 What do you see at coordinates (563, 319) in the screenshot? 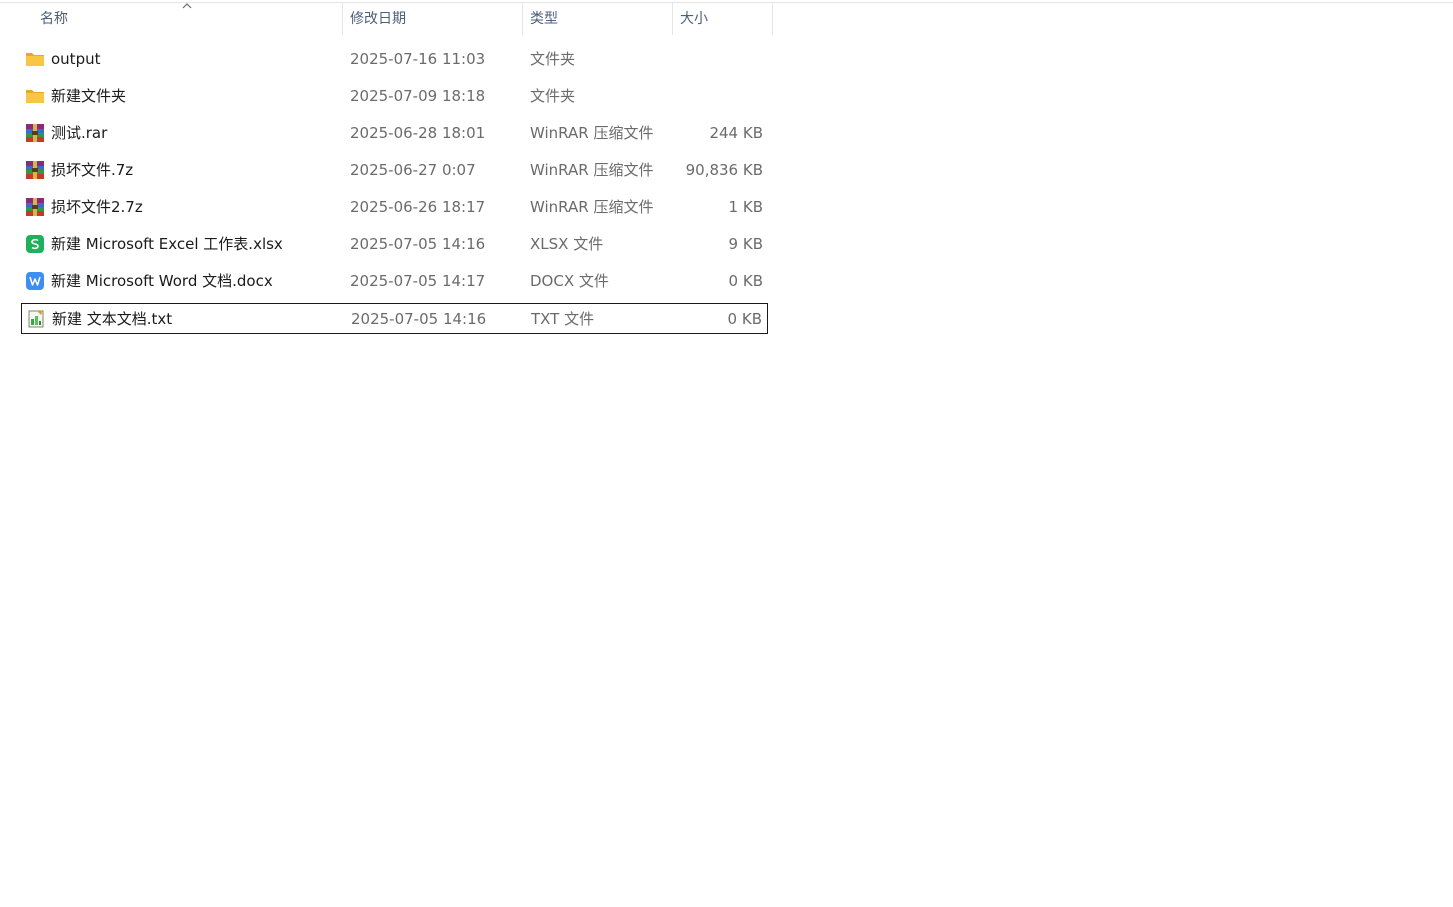
I see `file-type: TXT 文件` at bounding box center [563, 319].